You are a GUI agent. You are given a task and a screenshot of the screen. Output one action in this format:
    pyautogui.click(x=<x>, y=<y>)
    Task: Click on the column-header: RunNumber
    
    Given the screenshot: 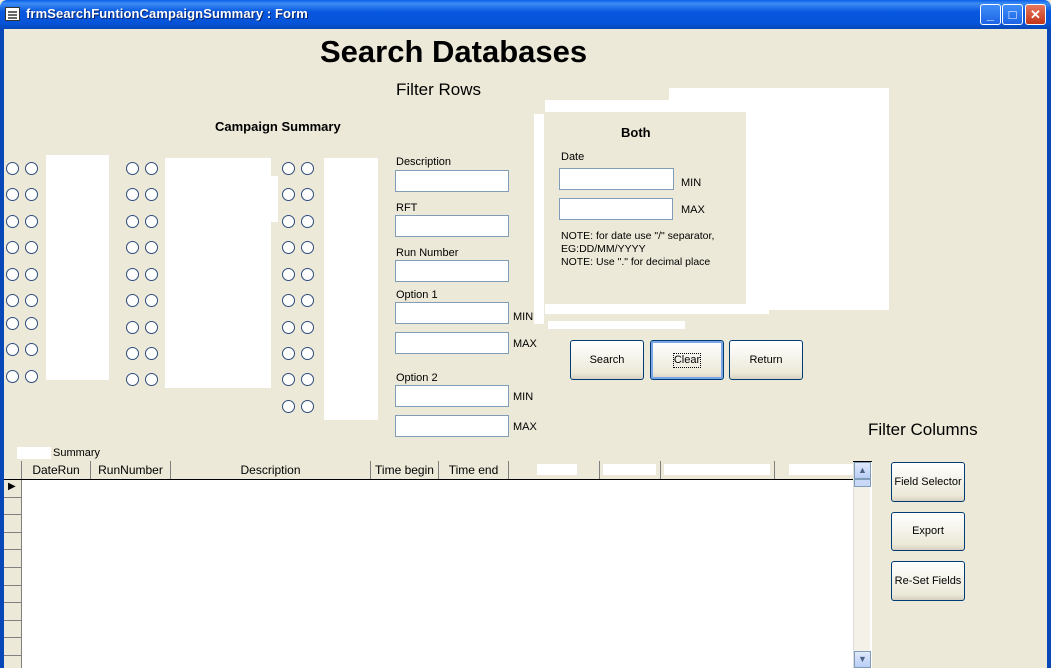 What is the action you would take?
    pyautogui.click(x=131, y=470)
    